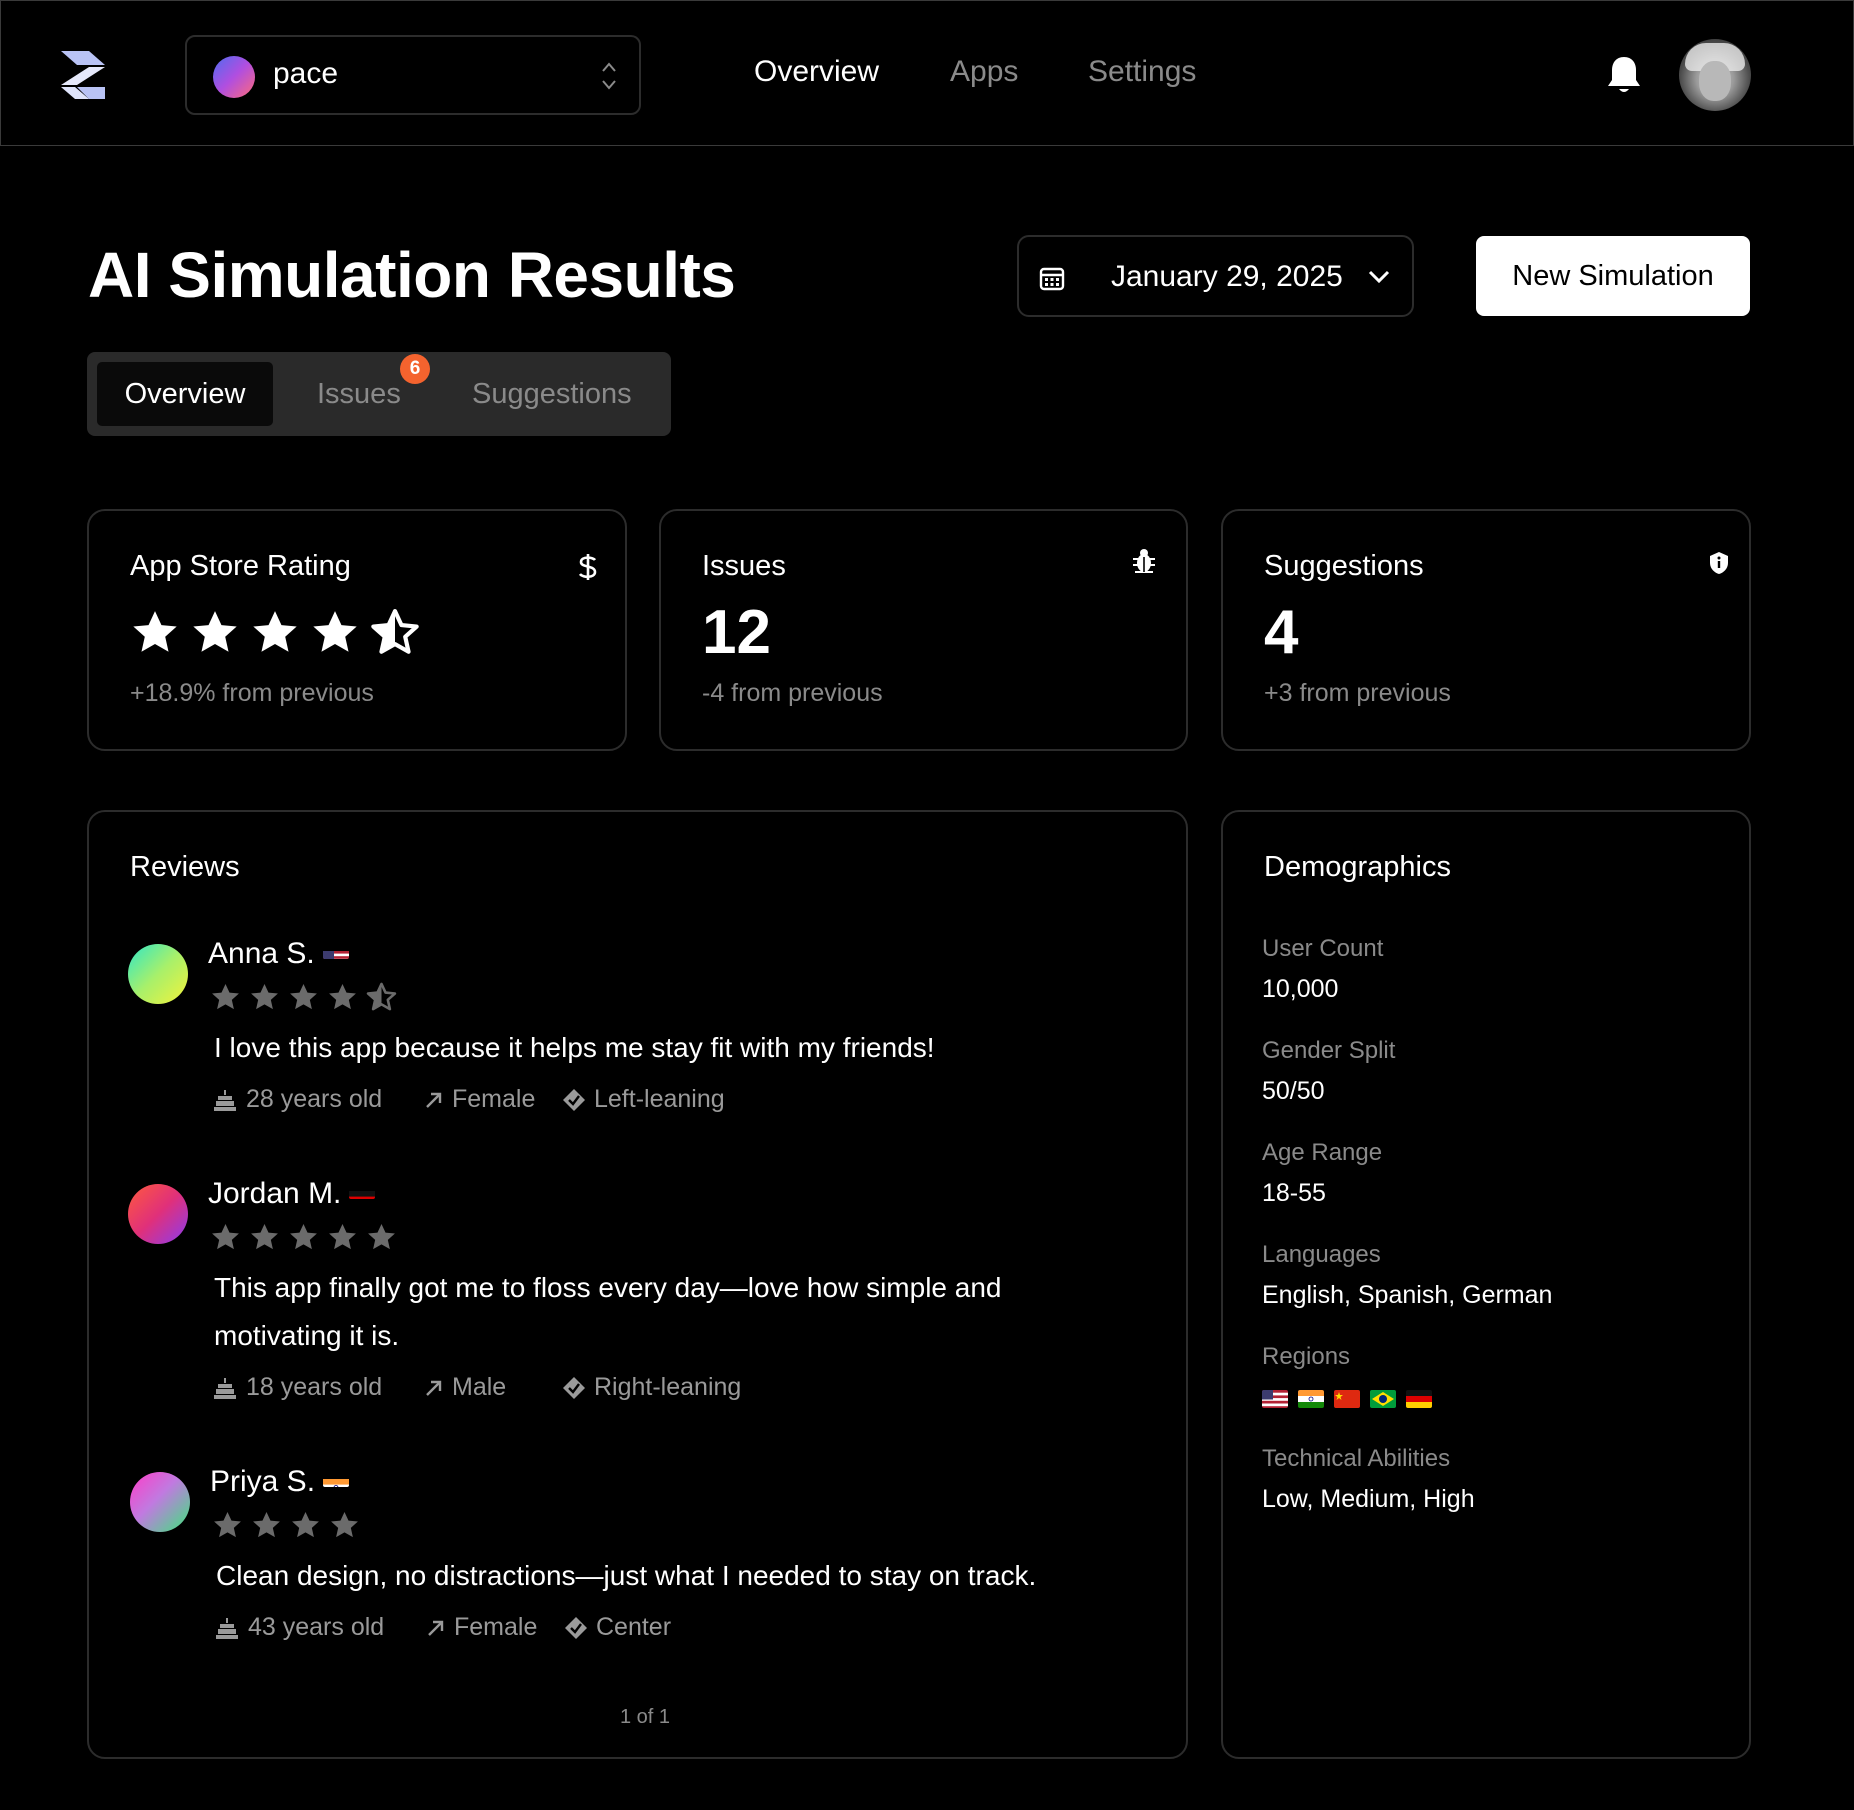  I want to click on app-logo-icon, so click(85, 75).